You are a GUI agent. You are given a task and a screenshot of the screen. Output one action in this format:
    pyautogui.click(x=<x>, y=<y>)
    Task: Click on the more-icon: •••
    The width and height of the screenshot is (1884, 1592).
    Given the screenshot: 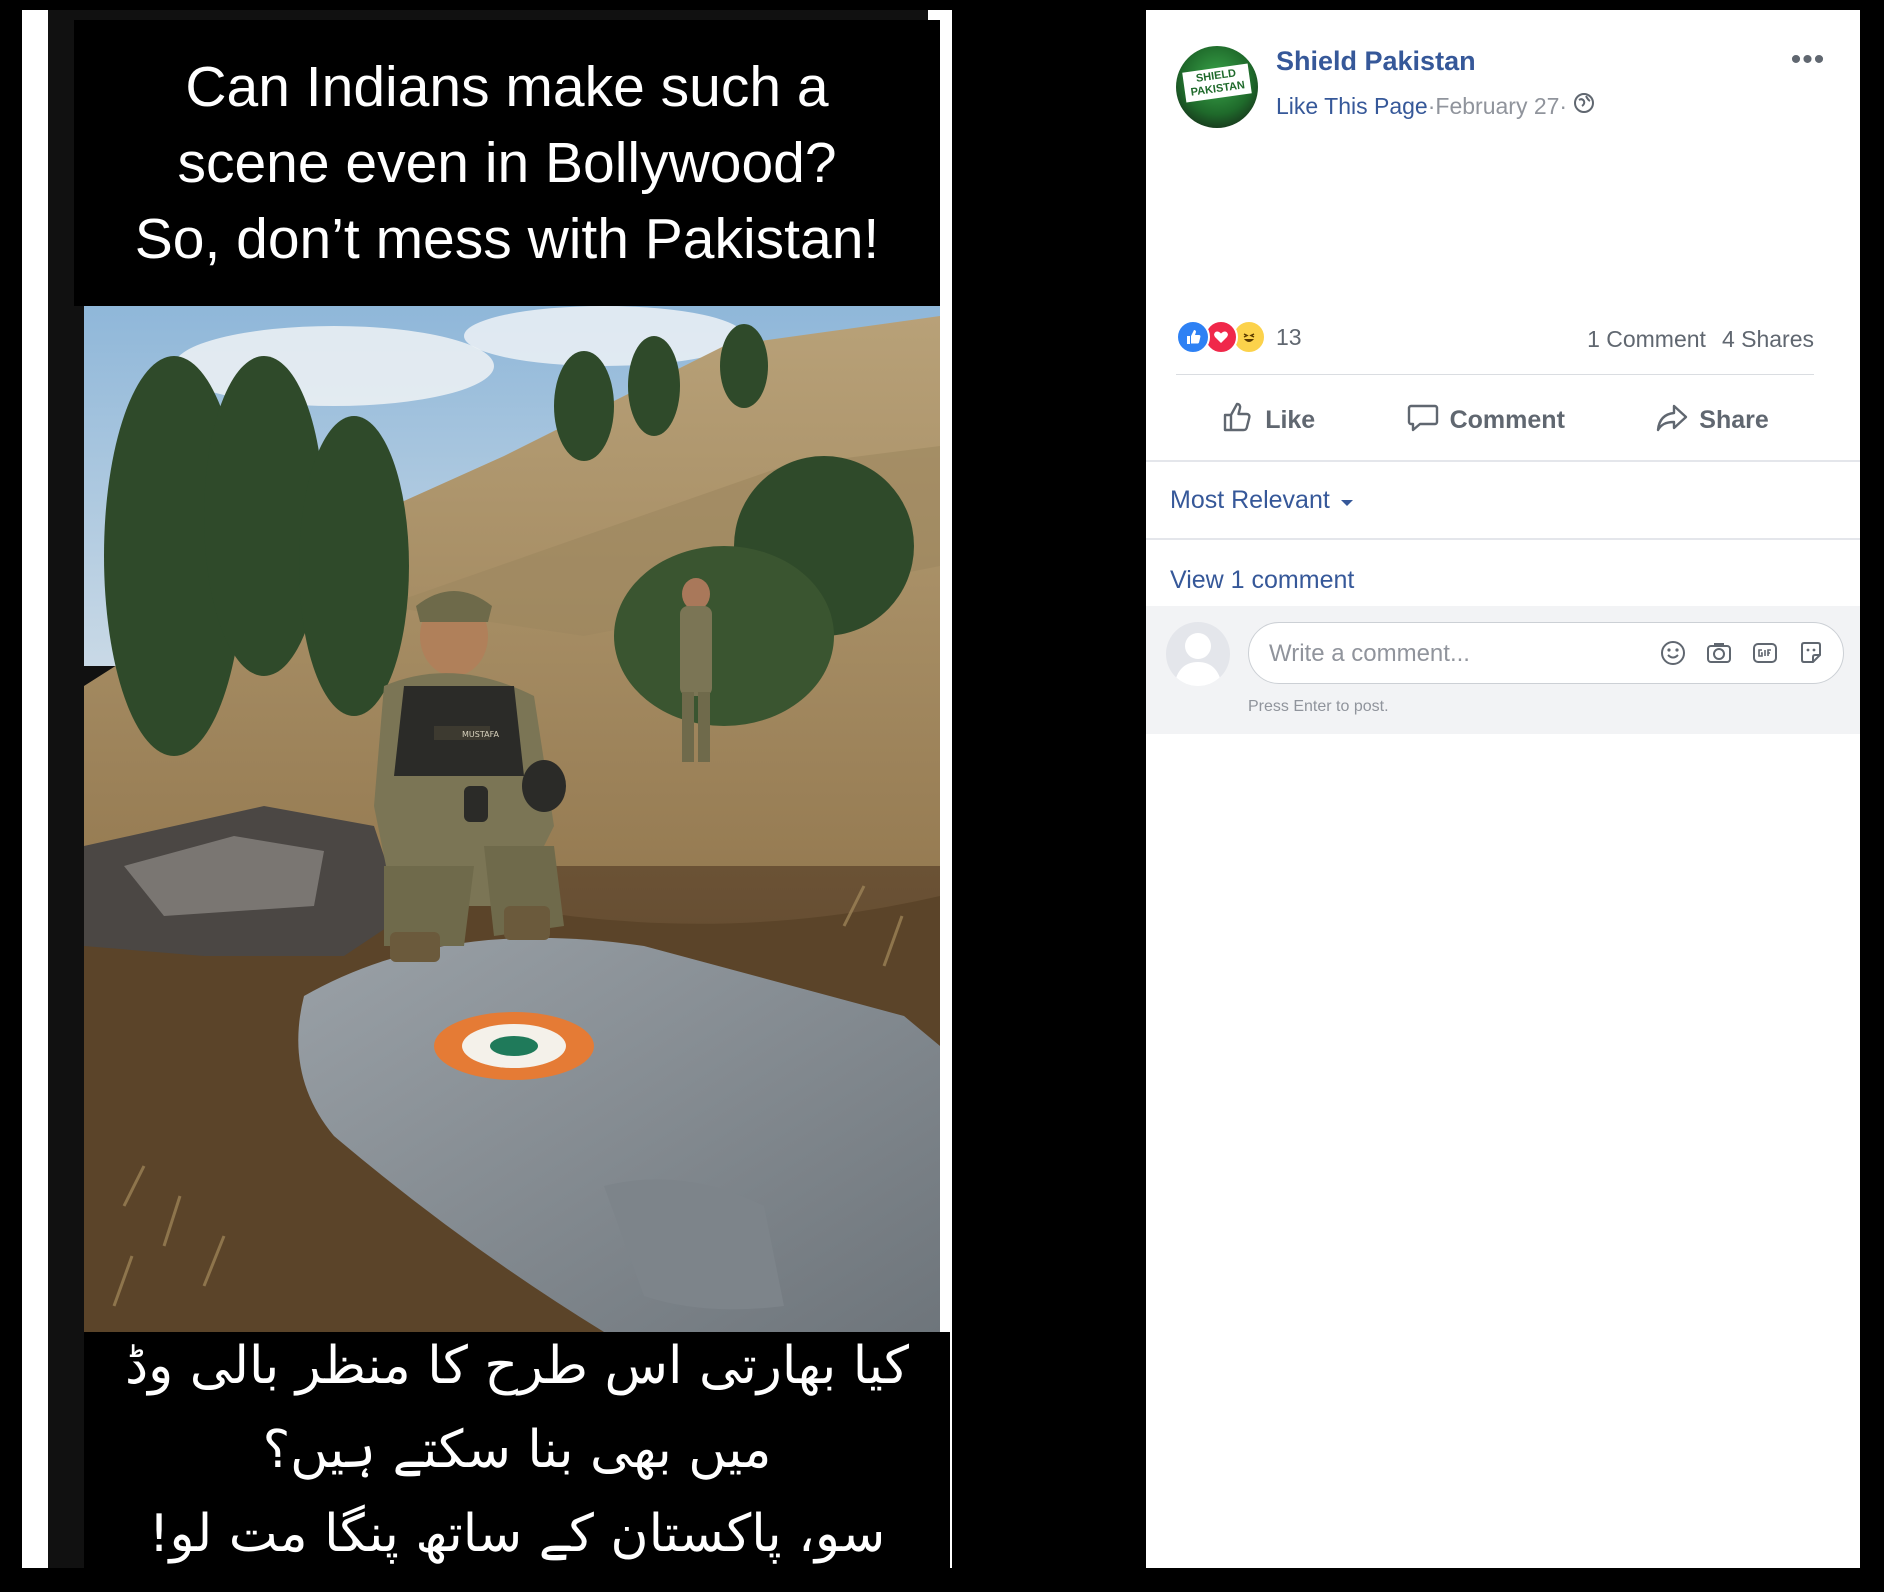 What is the action you would take?
    pyautogui.click(x=1808, y=59)
    